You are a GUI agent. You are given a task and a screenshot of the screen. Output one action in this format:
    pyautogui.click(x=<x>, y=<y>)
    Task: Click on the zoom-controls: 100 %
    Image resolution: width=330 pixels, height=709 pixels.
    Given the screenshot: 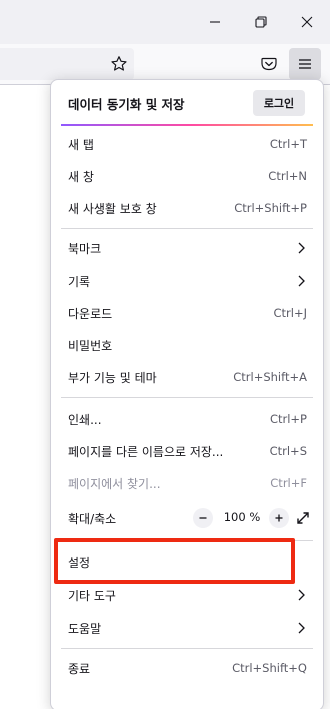 What is the action you would take?
    pyautogui.click(x=253, y=518)
    